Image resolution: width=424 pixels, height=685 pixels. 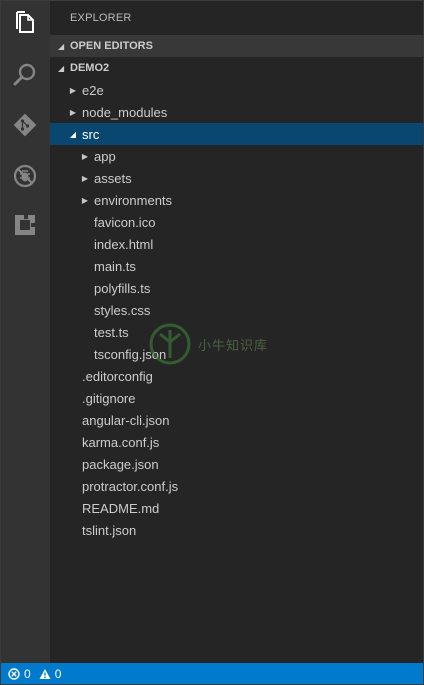 What do you see at coordinates (34, 674) in the screenshot?
I see `problems-indicator: 0 0` at bounding box center [34, 674].